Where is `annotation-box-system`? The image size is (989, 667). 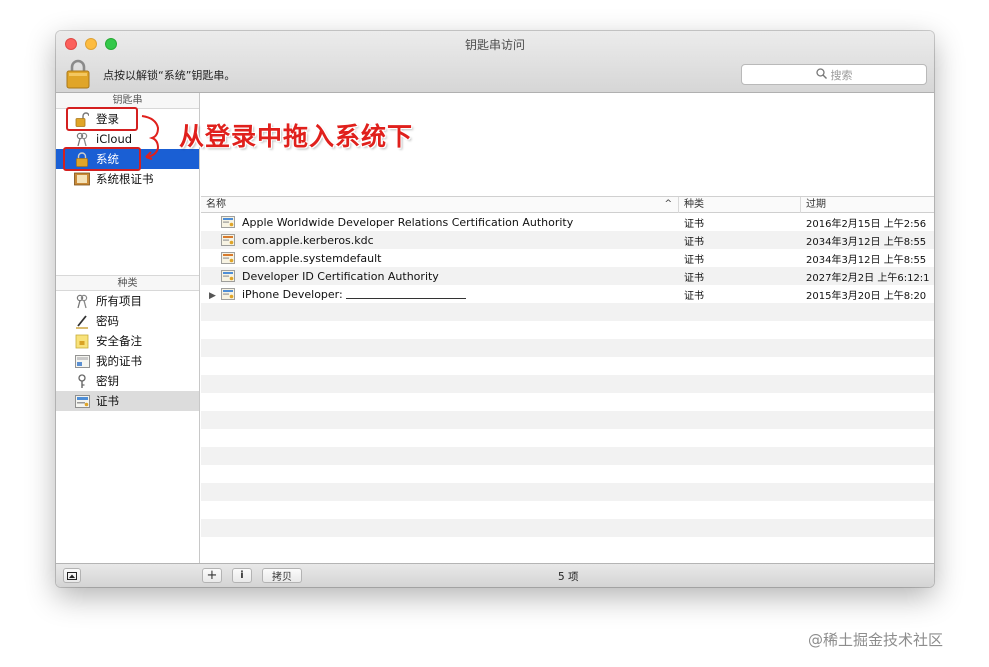
annotation-box-system is located at coordinates (102, 159).